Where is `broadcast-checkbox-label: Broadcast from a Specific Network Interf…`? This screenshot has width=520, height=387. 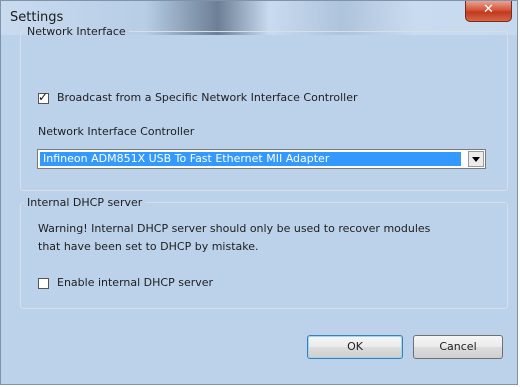
broadcast-checkbox-label: Broadcast from a Specific Network Interf… is located at coordinates (207, 97).